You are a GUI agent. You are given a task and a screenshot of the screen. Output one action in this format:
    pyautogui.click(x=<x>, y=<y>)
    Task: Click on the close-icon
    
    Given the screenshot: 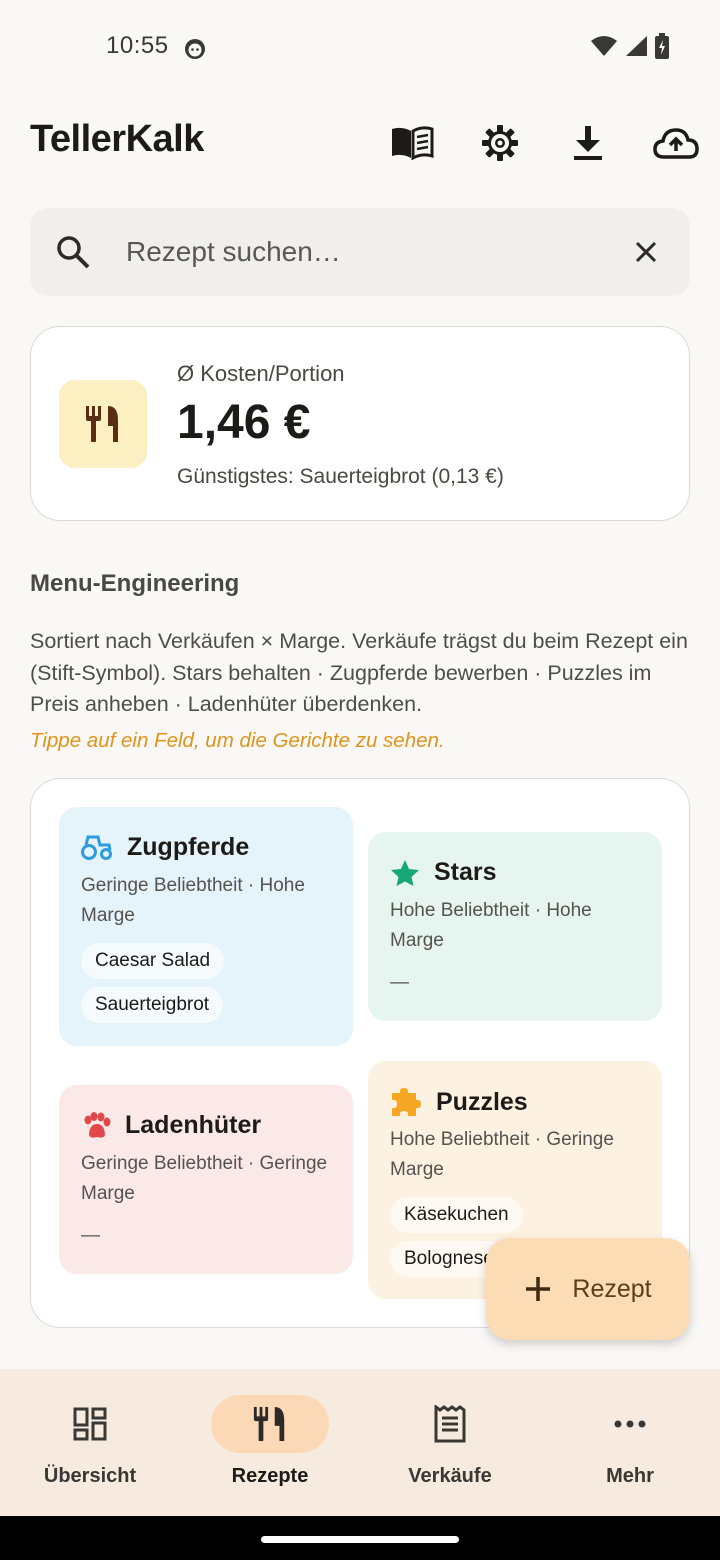 What is the action you would take?
    pyautogui.click(x=646, y=252)
    